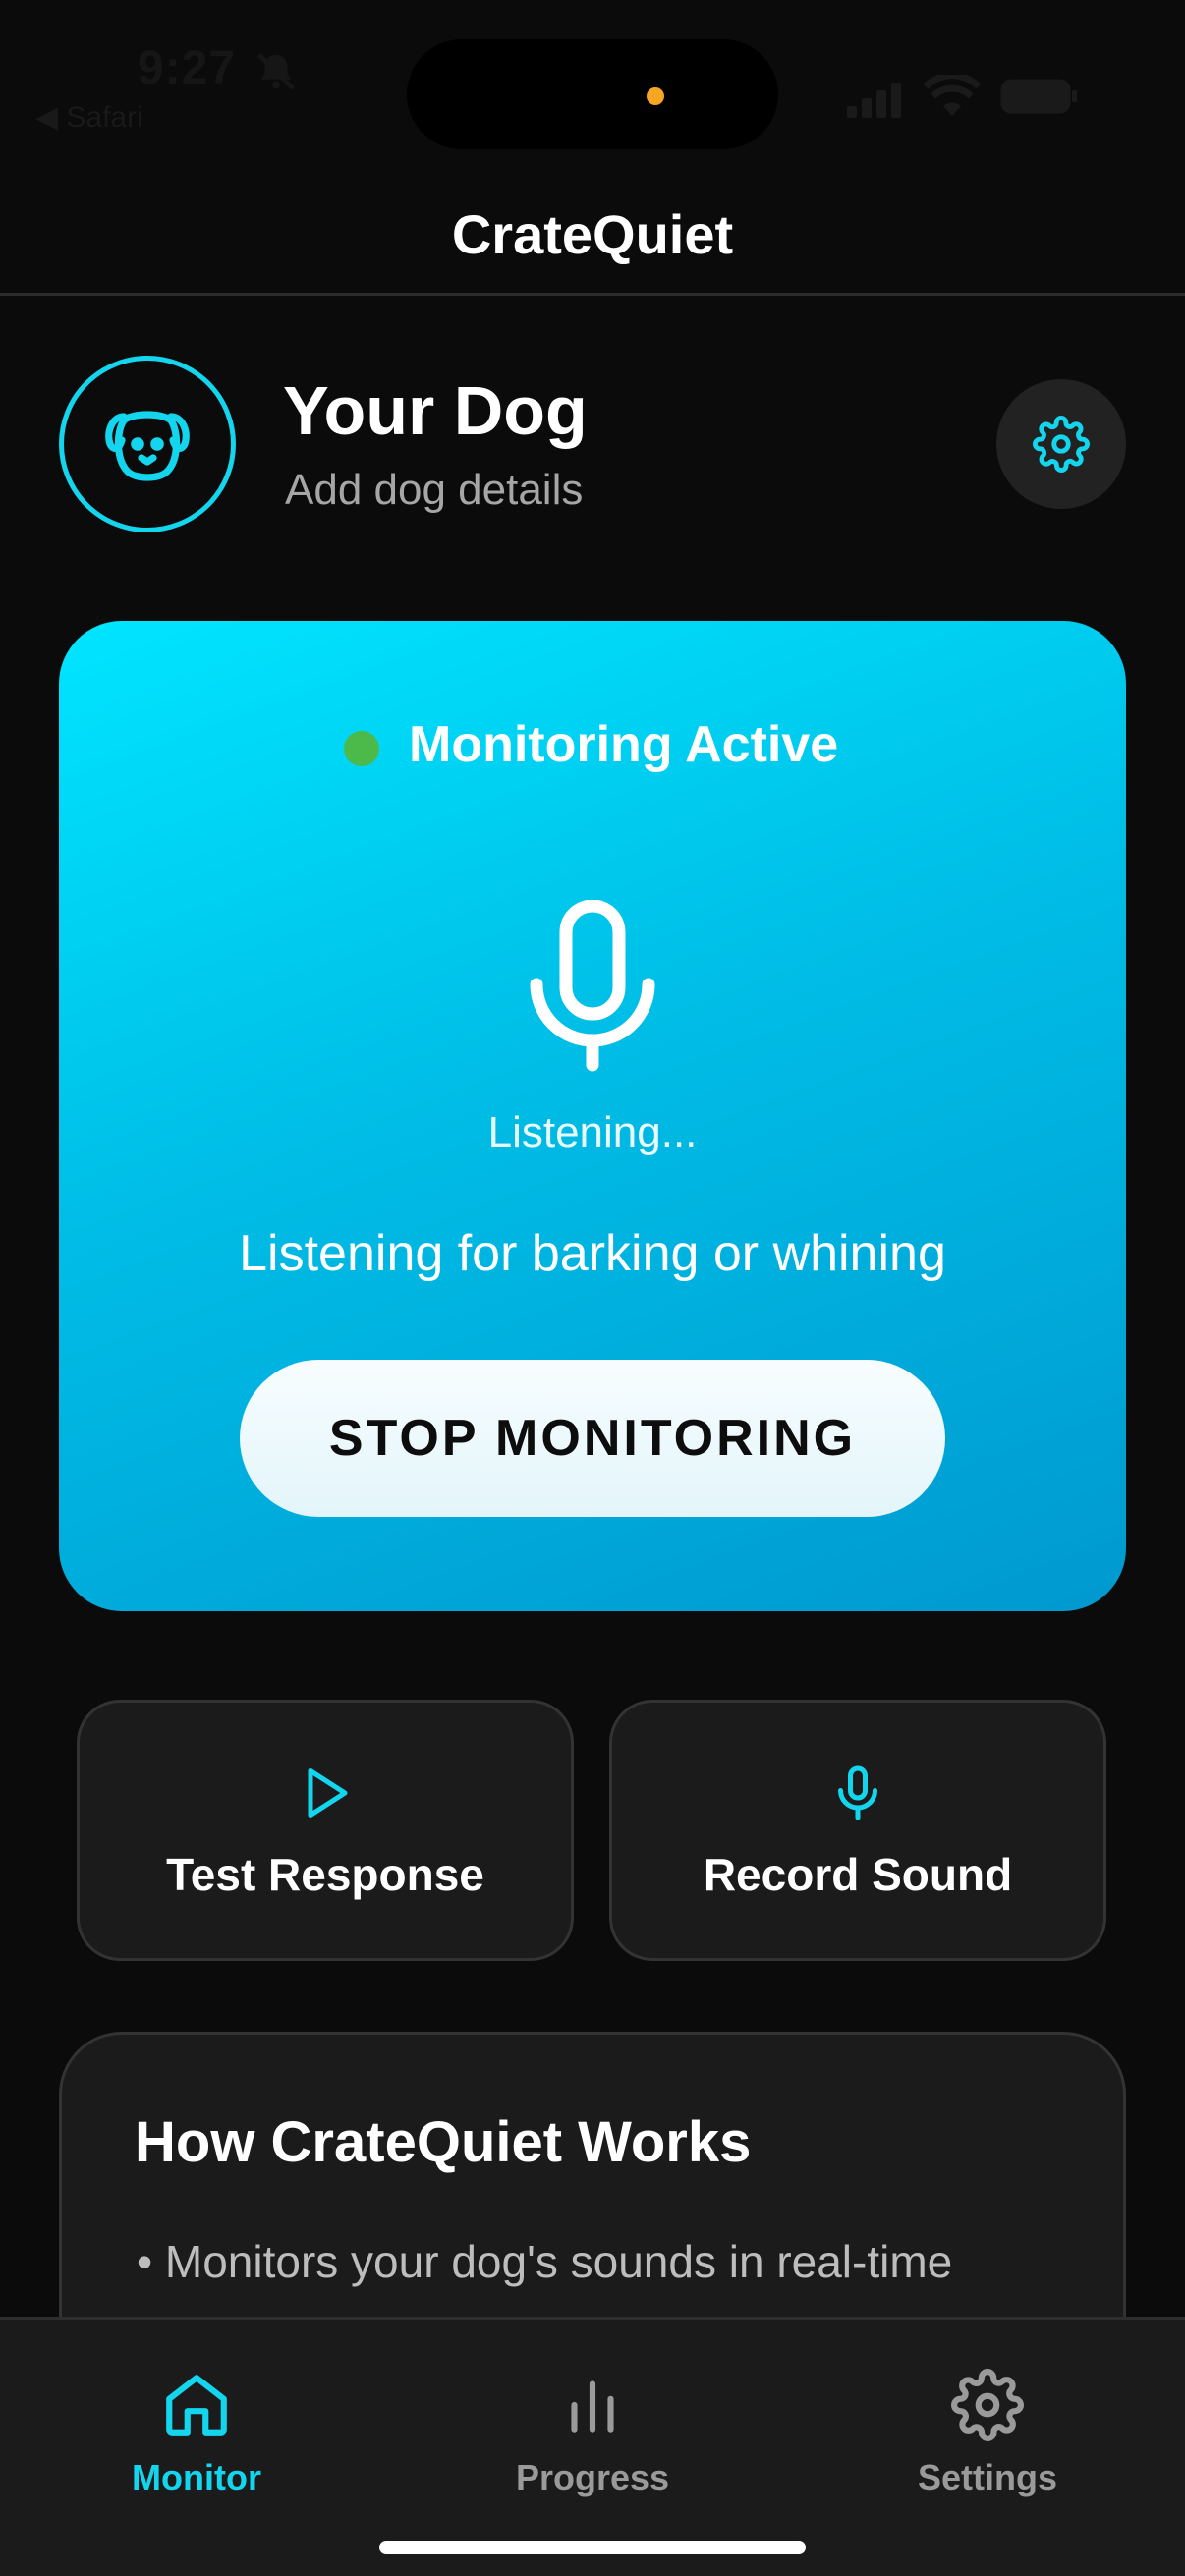  I want to click on cellular-signal-icon, so click(874, 100).